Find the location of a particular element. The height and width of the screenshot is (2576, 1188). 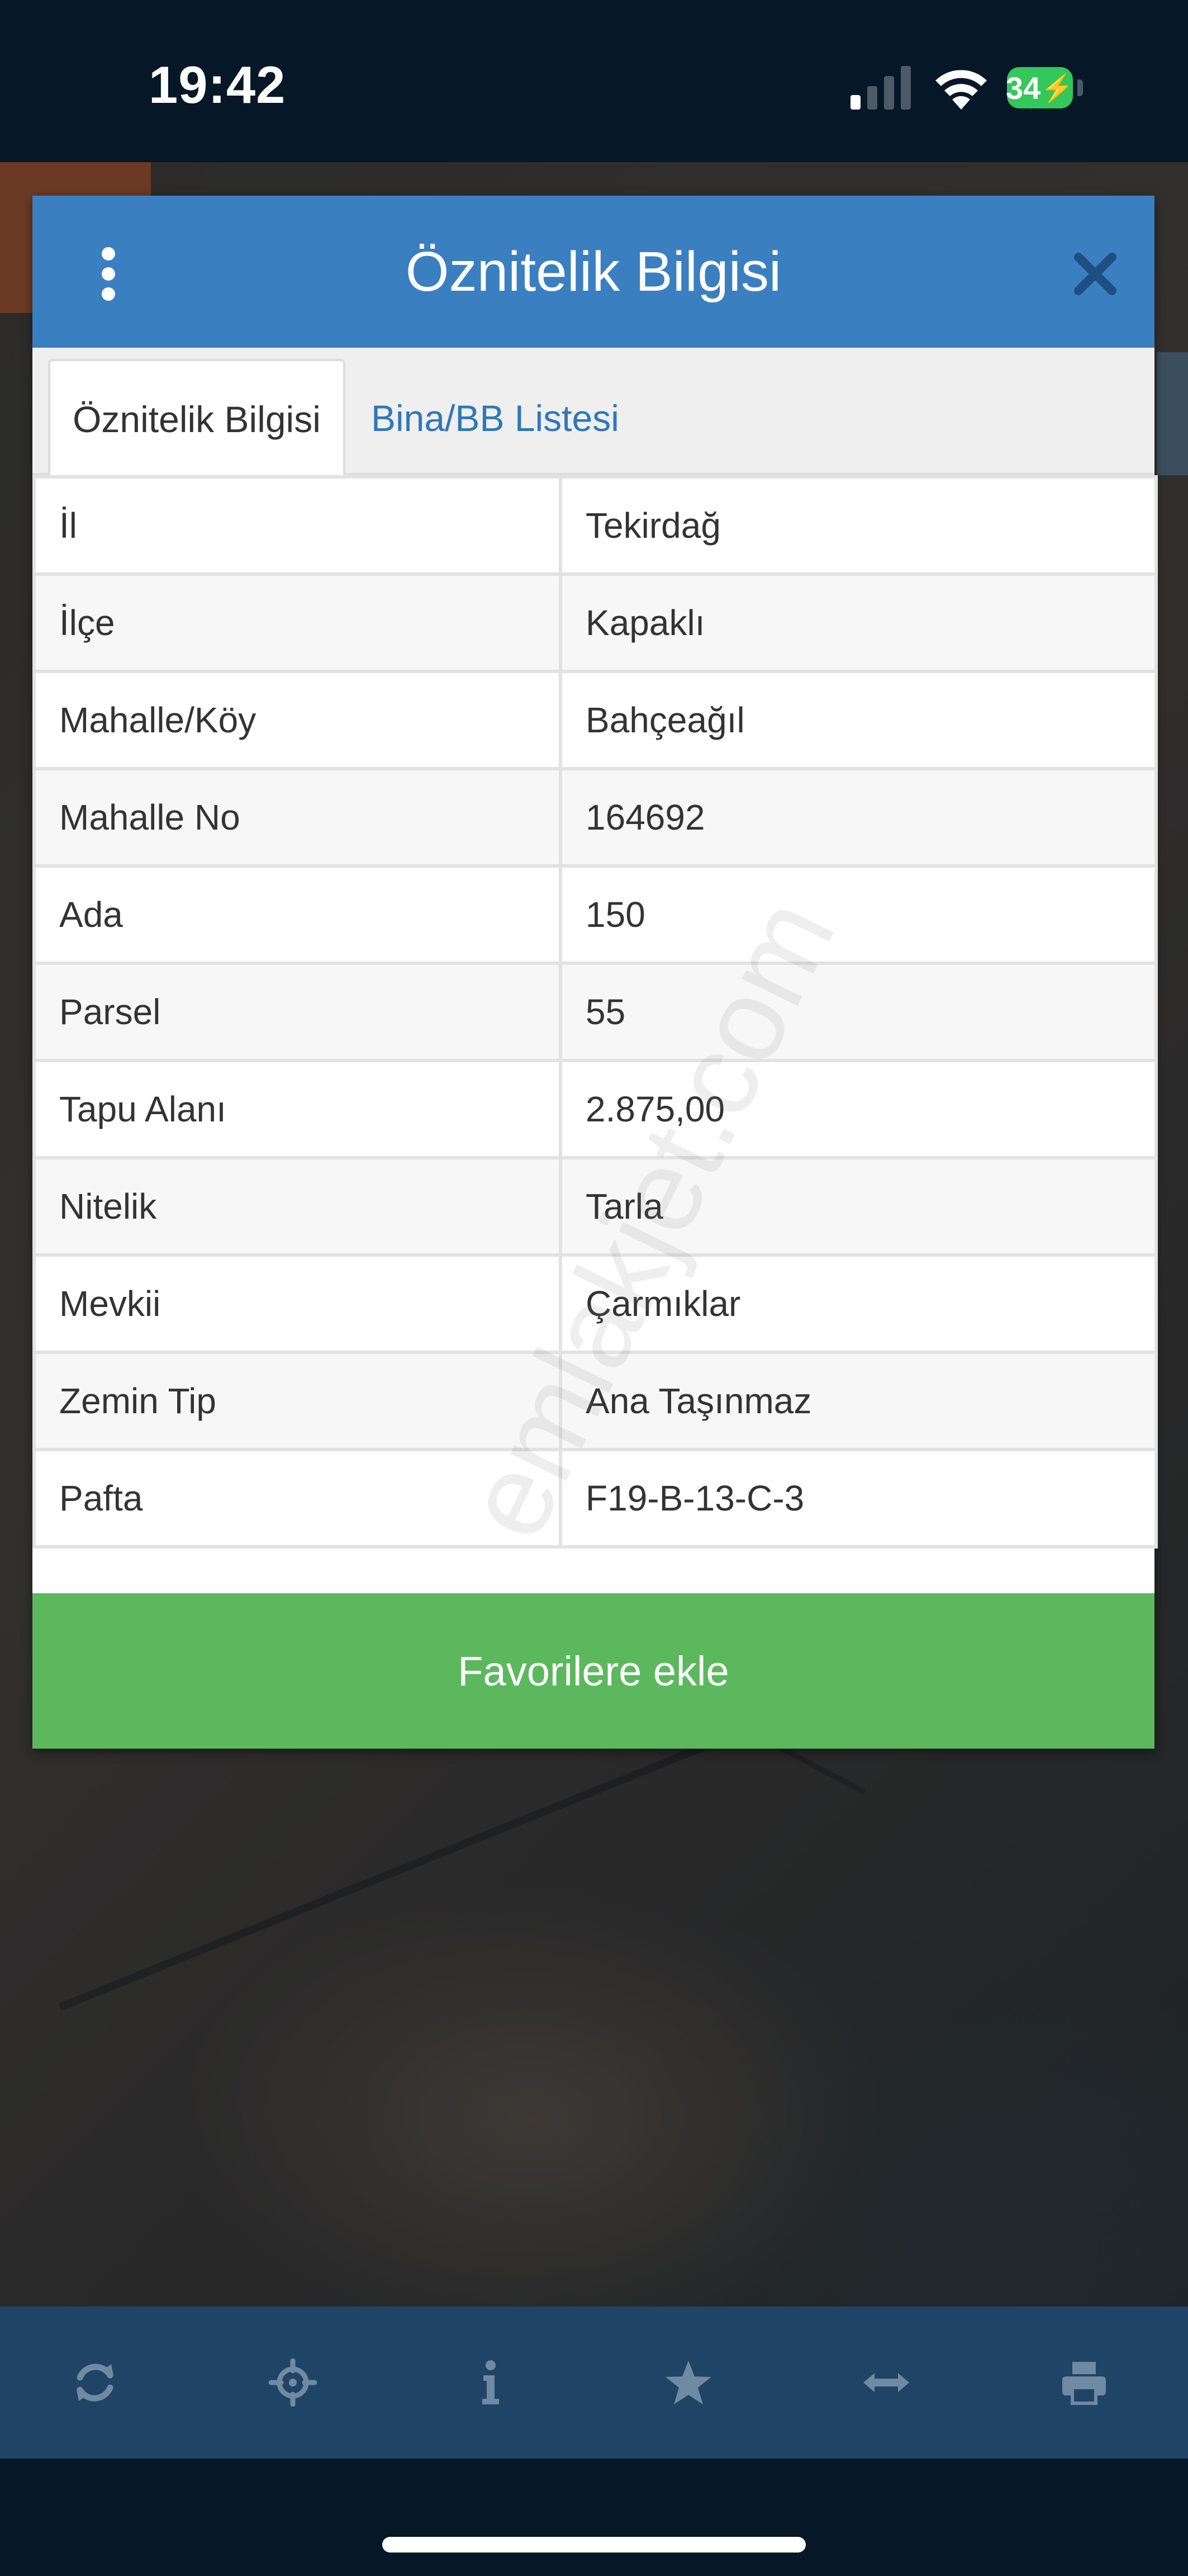

close-x-icon is located at coordinates (1095, 274).